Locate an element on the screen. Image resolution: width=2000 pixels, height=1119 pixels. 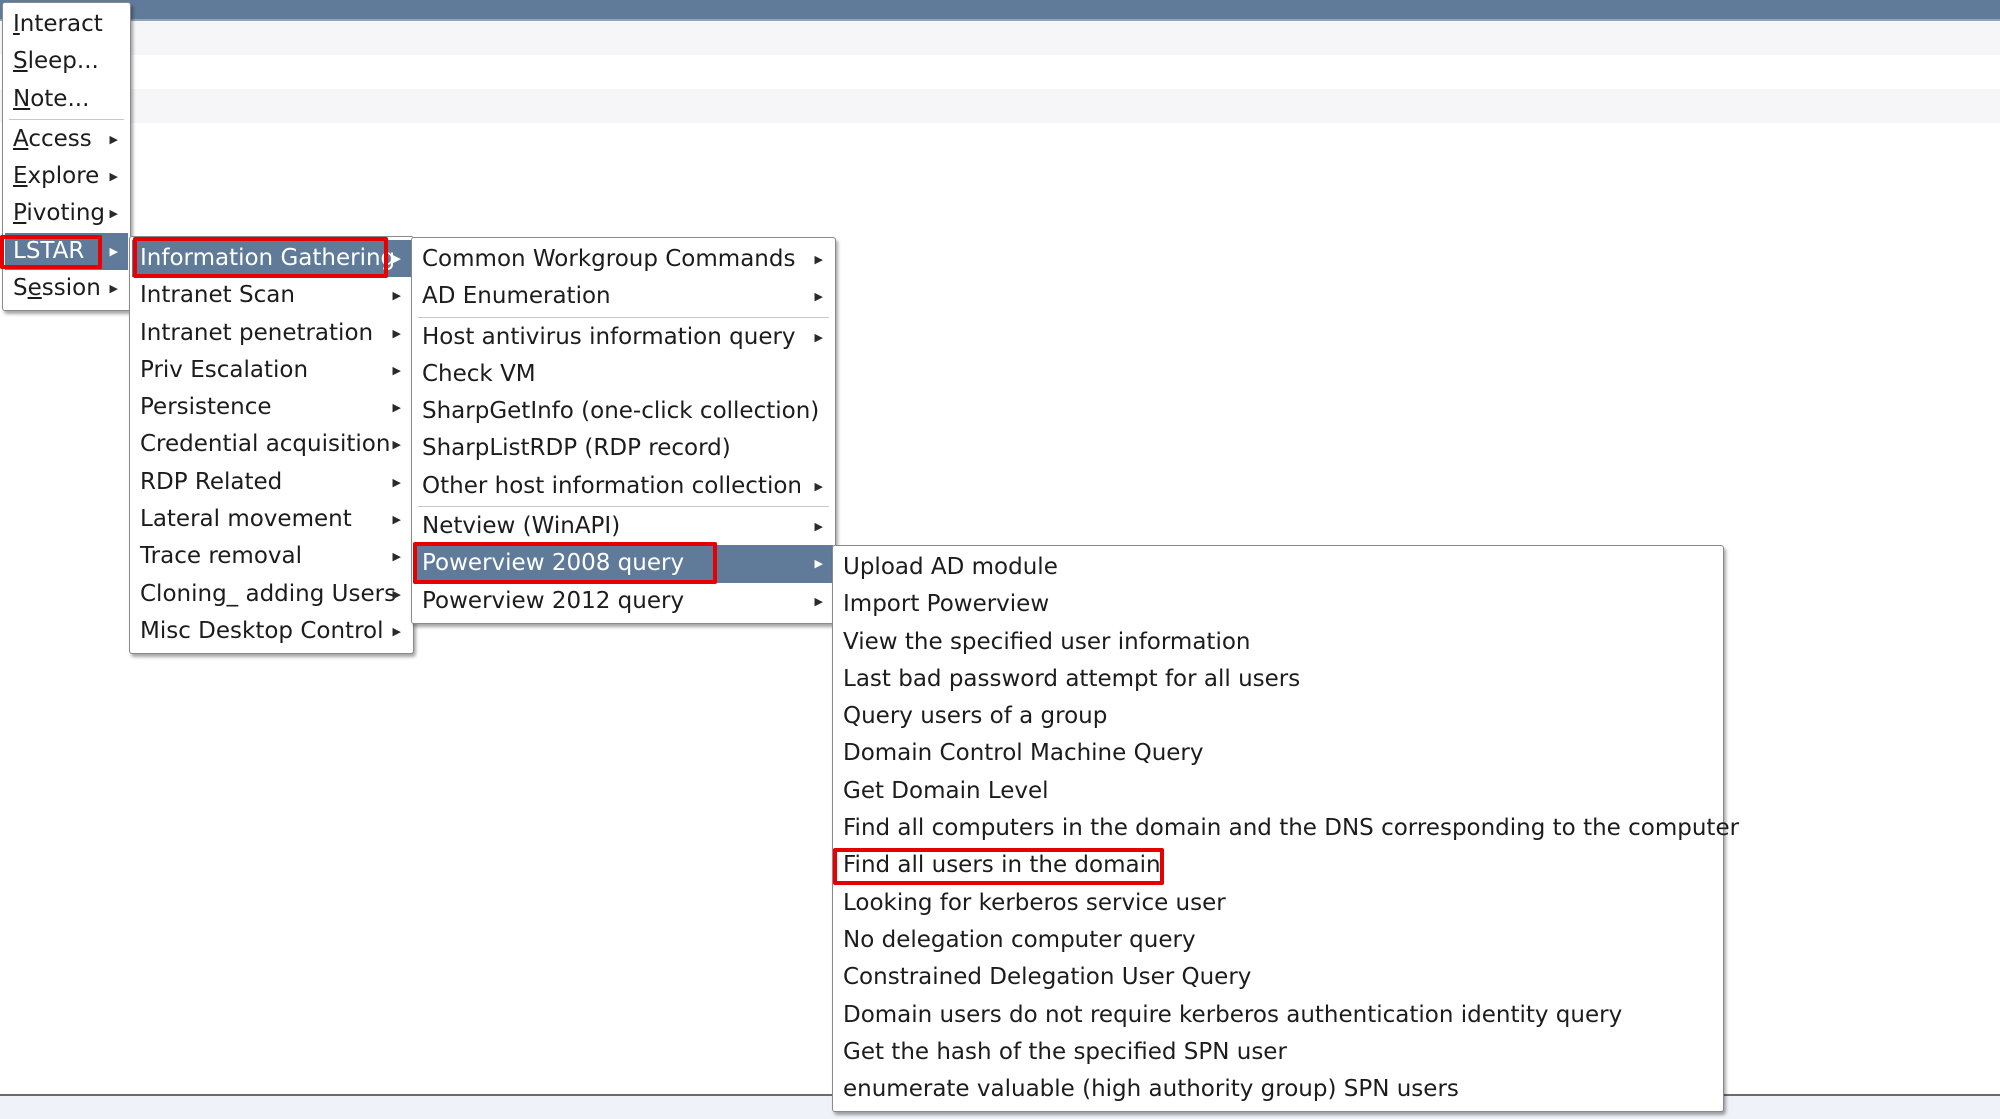
menu-item-other-host-info: Other host information collection ▶ is located at coordinates (623, 486).